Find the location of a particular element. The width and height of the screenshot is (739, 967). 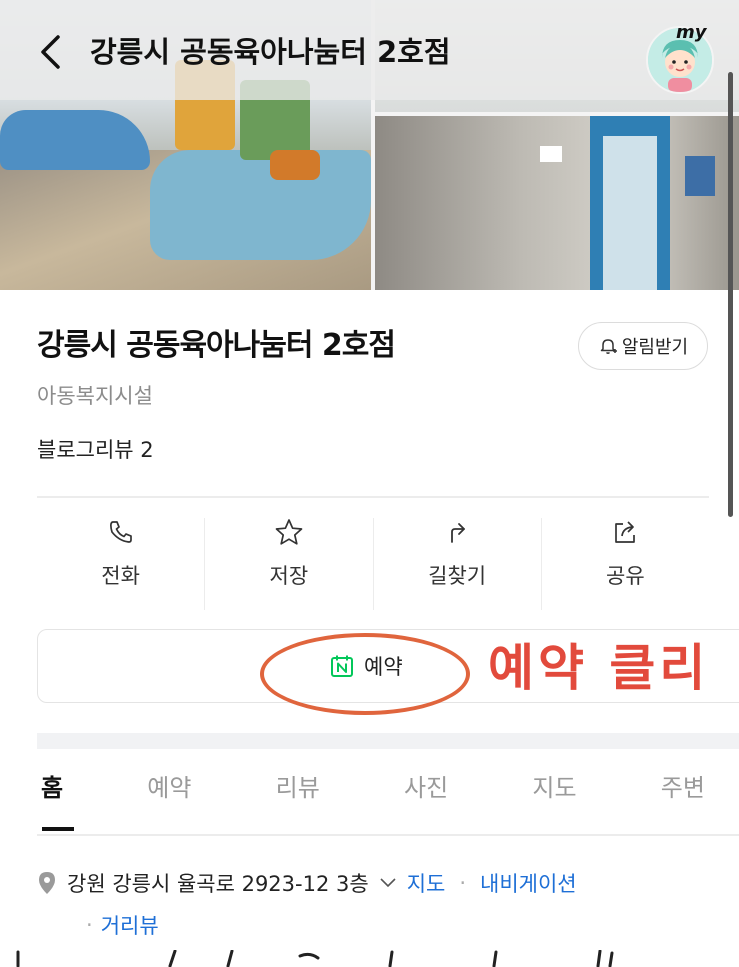

star-icon is located at coordinates (289, 532).